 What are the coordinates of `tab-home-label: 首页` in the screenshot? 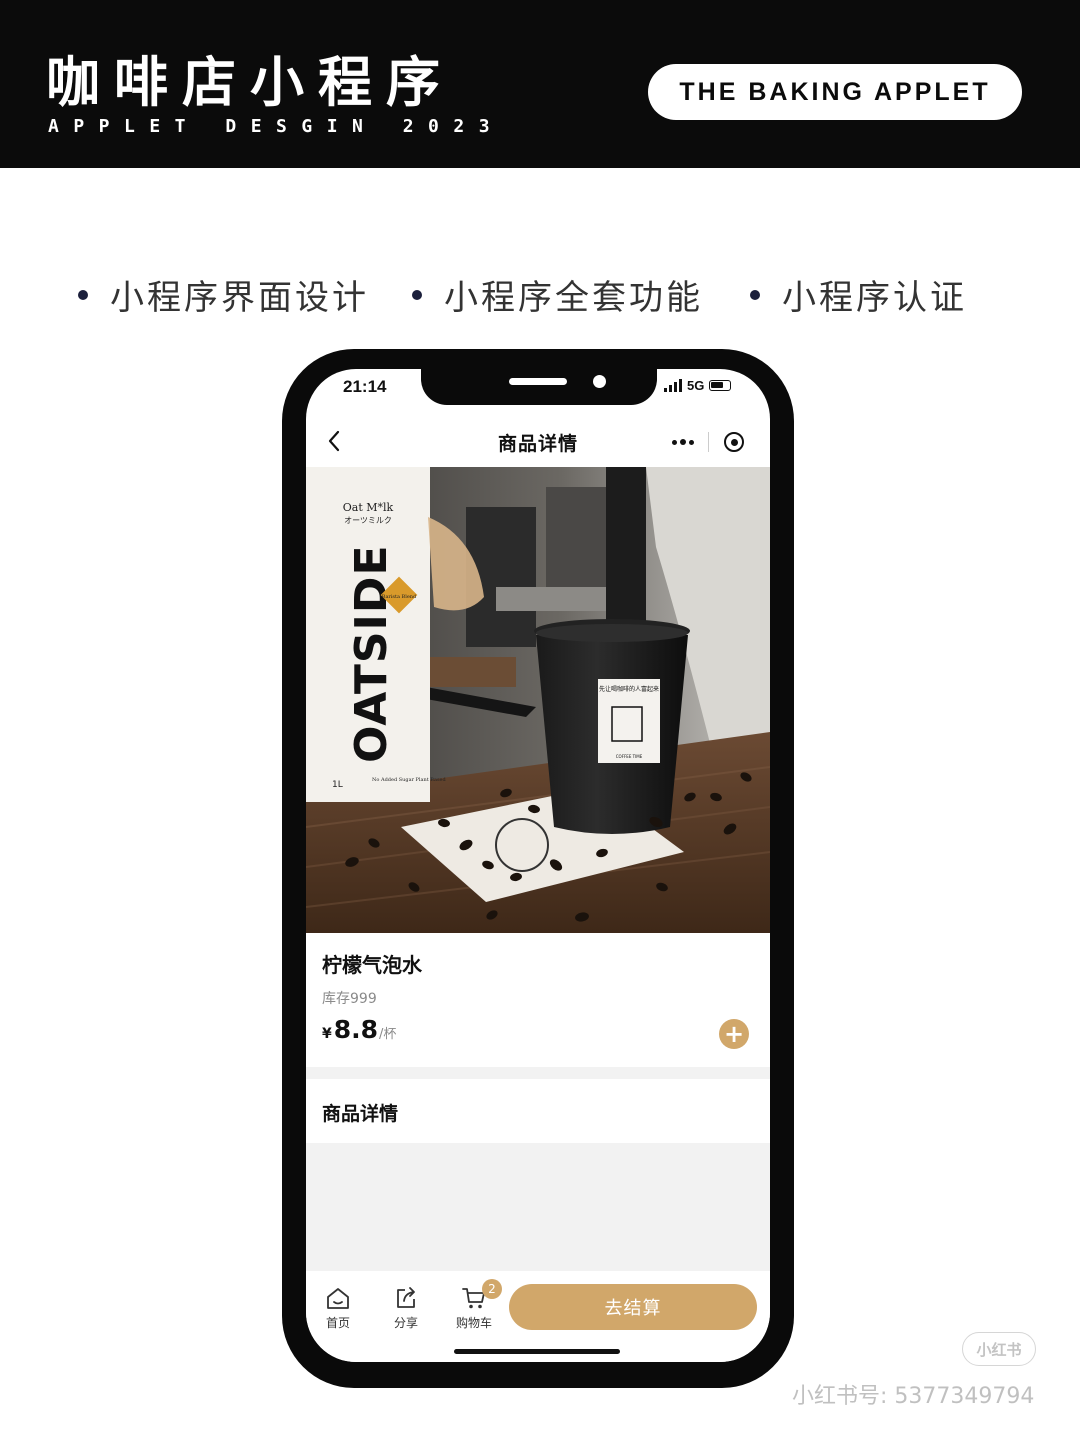 It's located at (337, 1323).